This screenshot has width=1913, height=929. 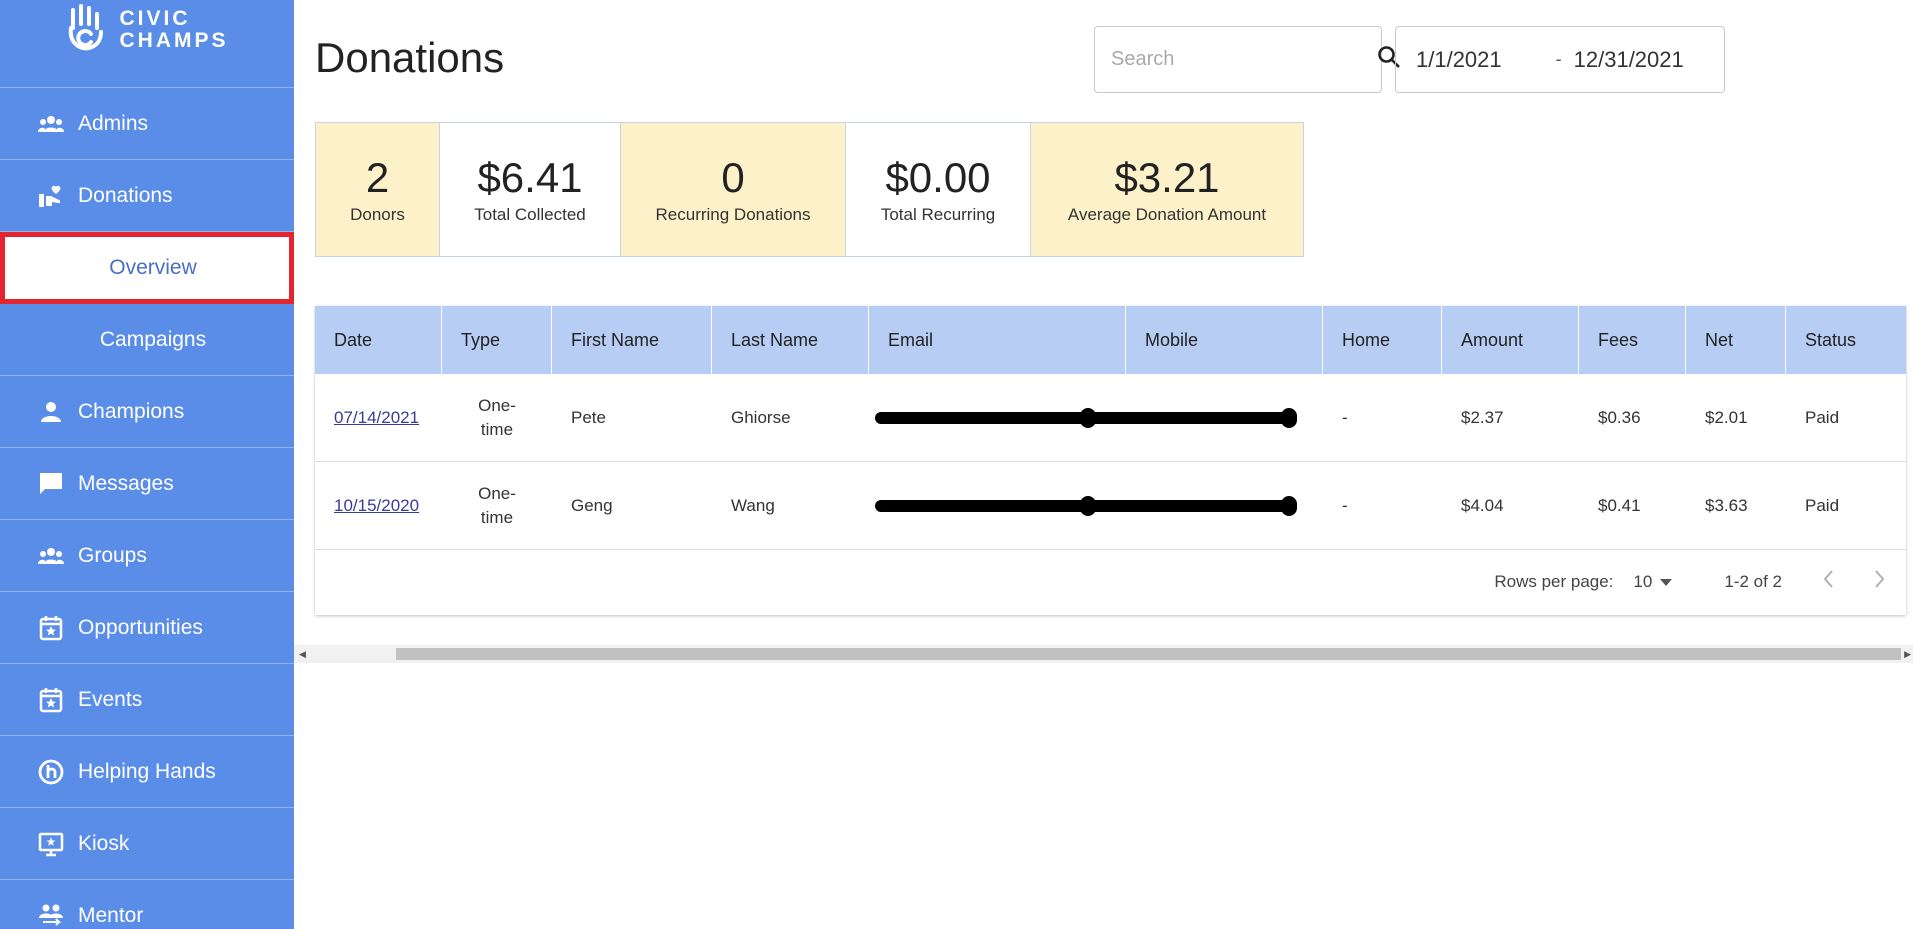 What do you see at coordinates (1482, 505) in the screenshot?
I see `cell-amount: $4.04` at bounding box center [1482, 505].